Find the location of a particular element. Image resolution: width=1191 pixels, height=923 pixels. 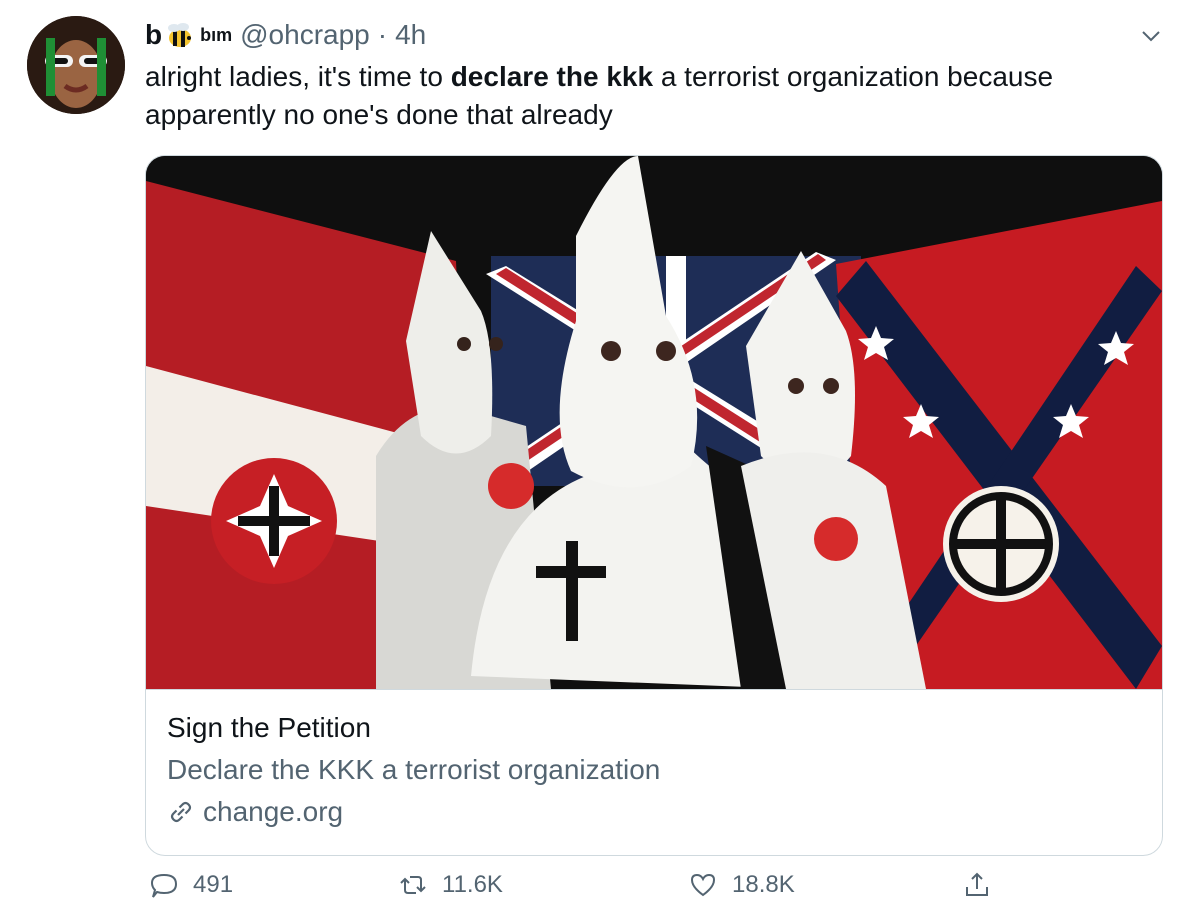

retweet-button: 11.6K is located at coordinates (450, 885).